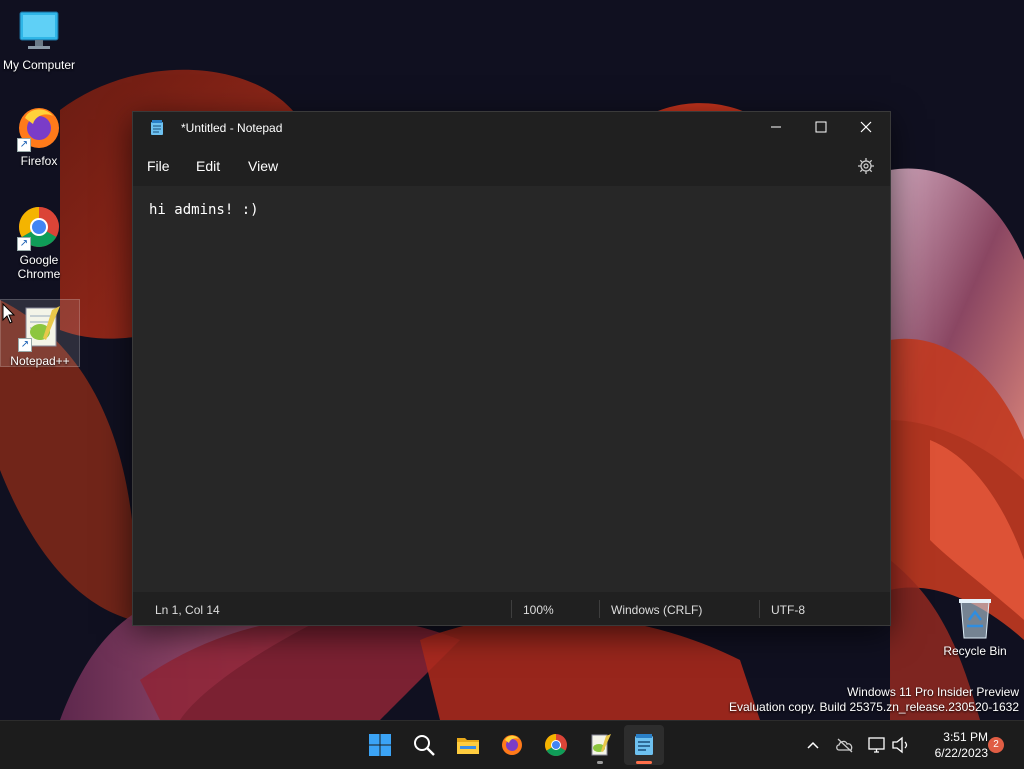  What do you see at coordinates (511, 166) in the screenshot?
I see `menu-bar: File Edit View` at bounding box center [511, 166].